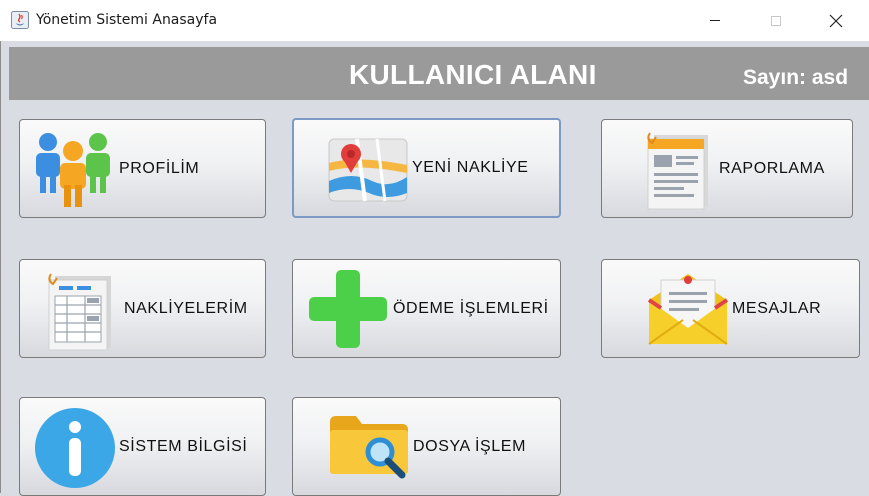 Image resolution: width=869 pixels, height=496 pixels. I want to click on minimize-button, so click(715, 20).